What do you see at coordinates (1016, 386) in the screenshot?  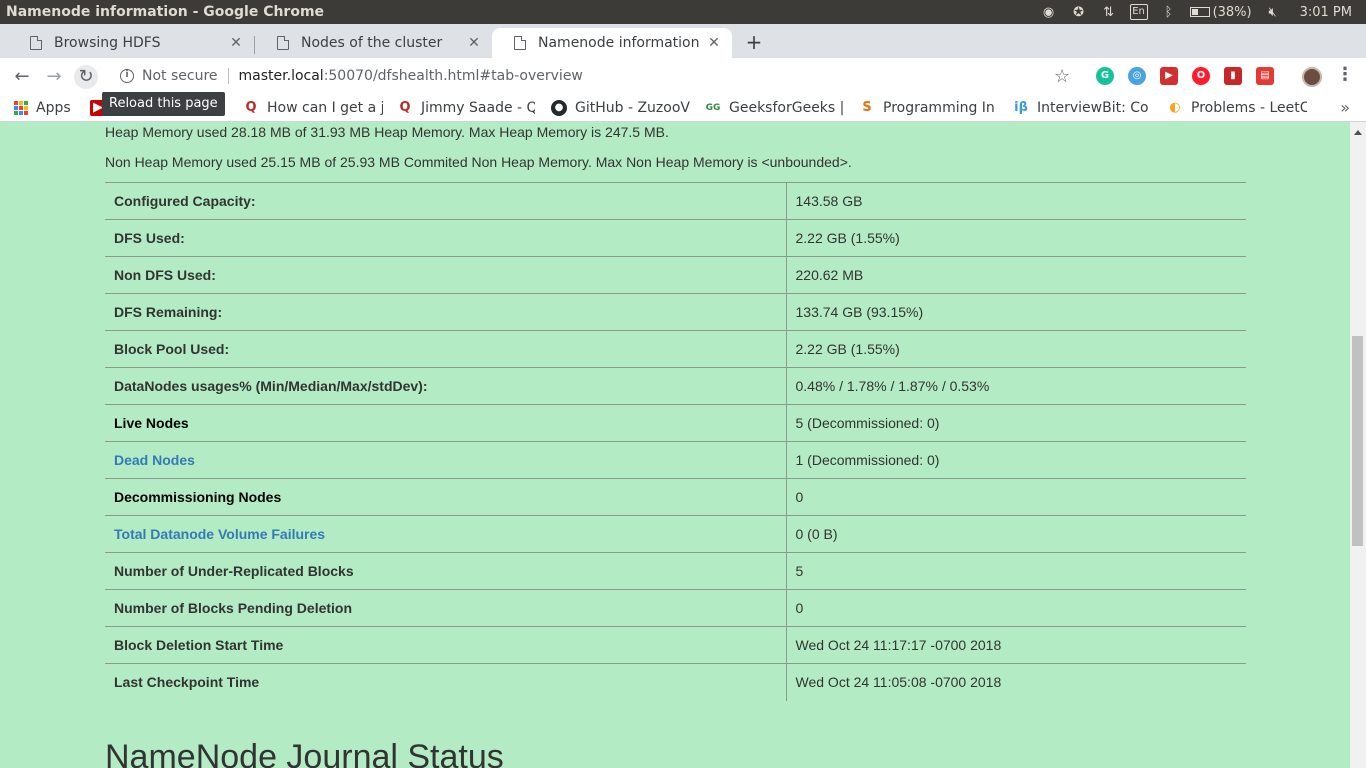 I see `row-value: 0.48% / 1.78% / 1.87% / 0.53%` at bounding box center [1016, 386].